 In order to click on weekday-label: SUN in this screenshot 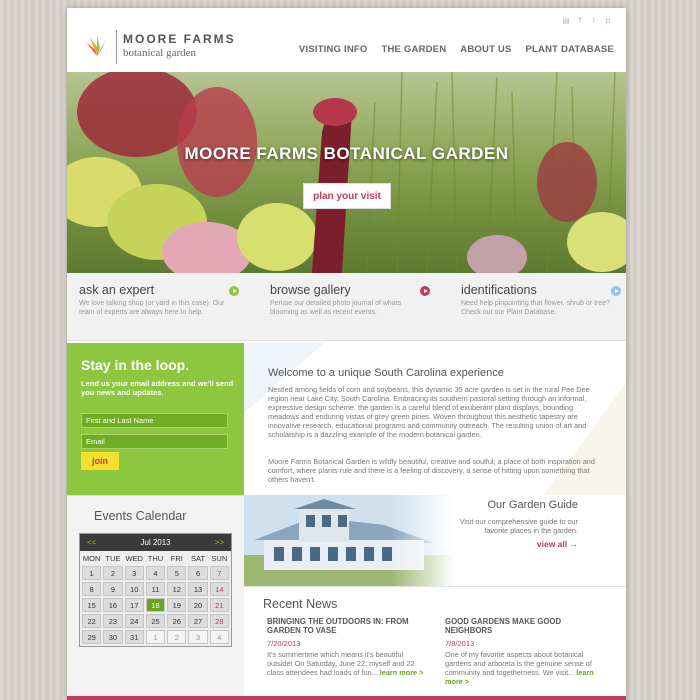, I will do `click(219, 558)`.